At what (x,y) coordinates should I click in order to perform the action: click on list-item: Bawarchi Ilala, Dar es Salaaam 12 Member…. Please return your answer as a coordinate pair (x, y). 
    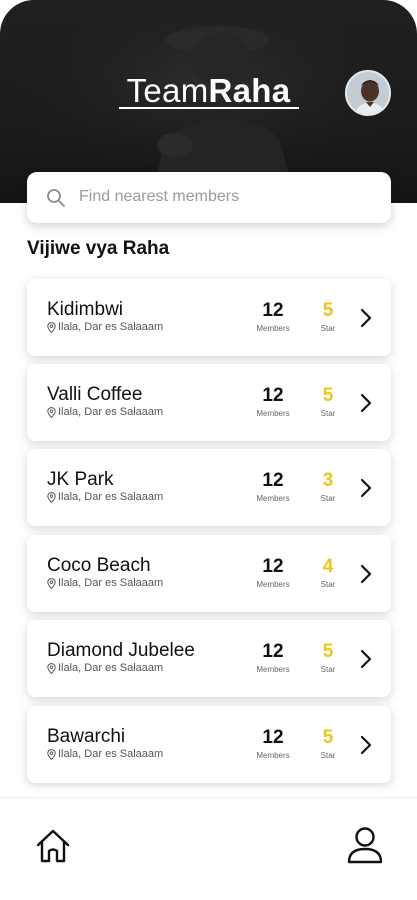
    Looking at the image, I should click on (209, 744).